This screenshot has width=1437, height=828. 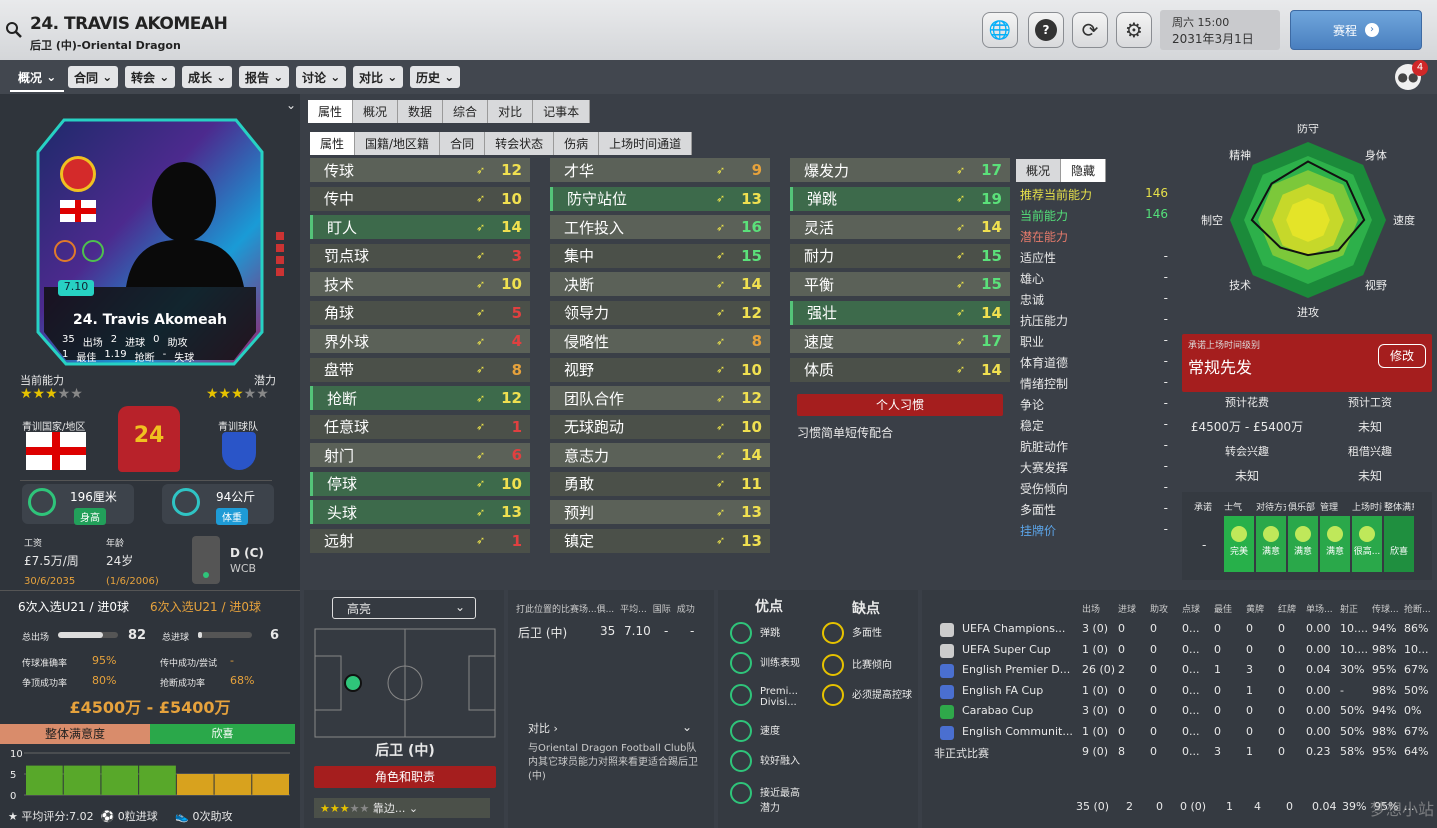 I want to click on attribute-row: 耐力 ➶ 15, so click(x=900, y=255).